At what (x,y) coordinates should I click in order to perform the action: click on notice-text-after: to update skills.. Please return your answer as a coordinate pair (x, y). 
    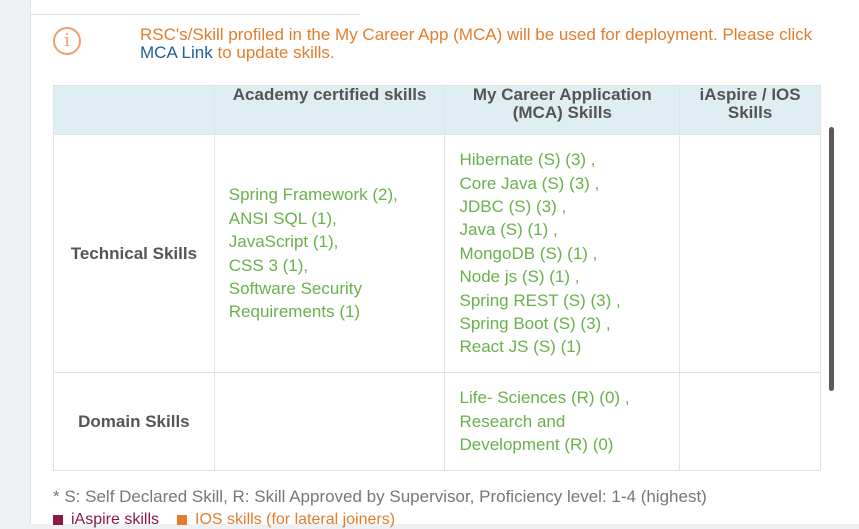
    Looking at the image, I should click on (273, 52).